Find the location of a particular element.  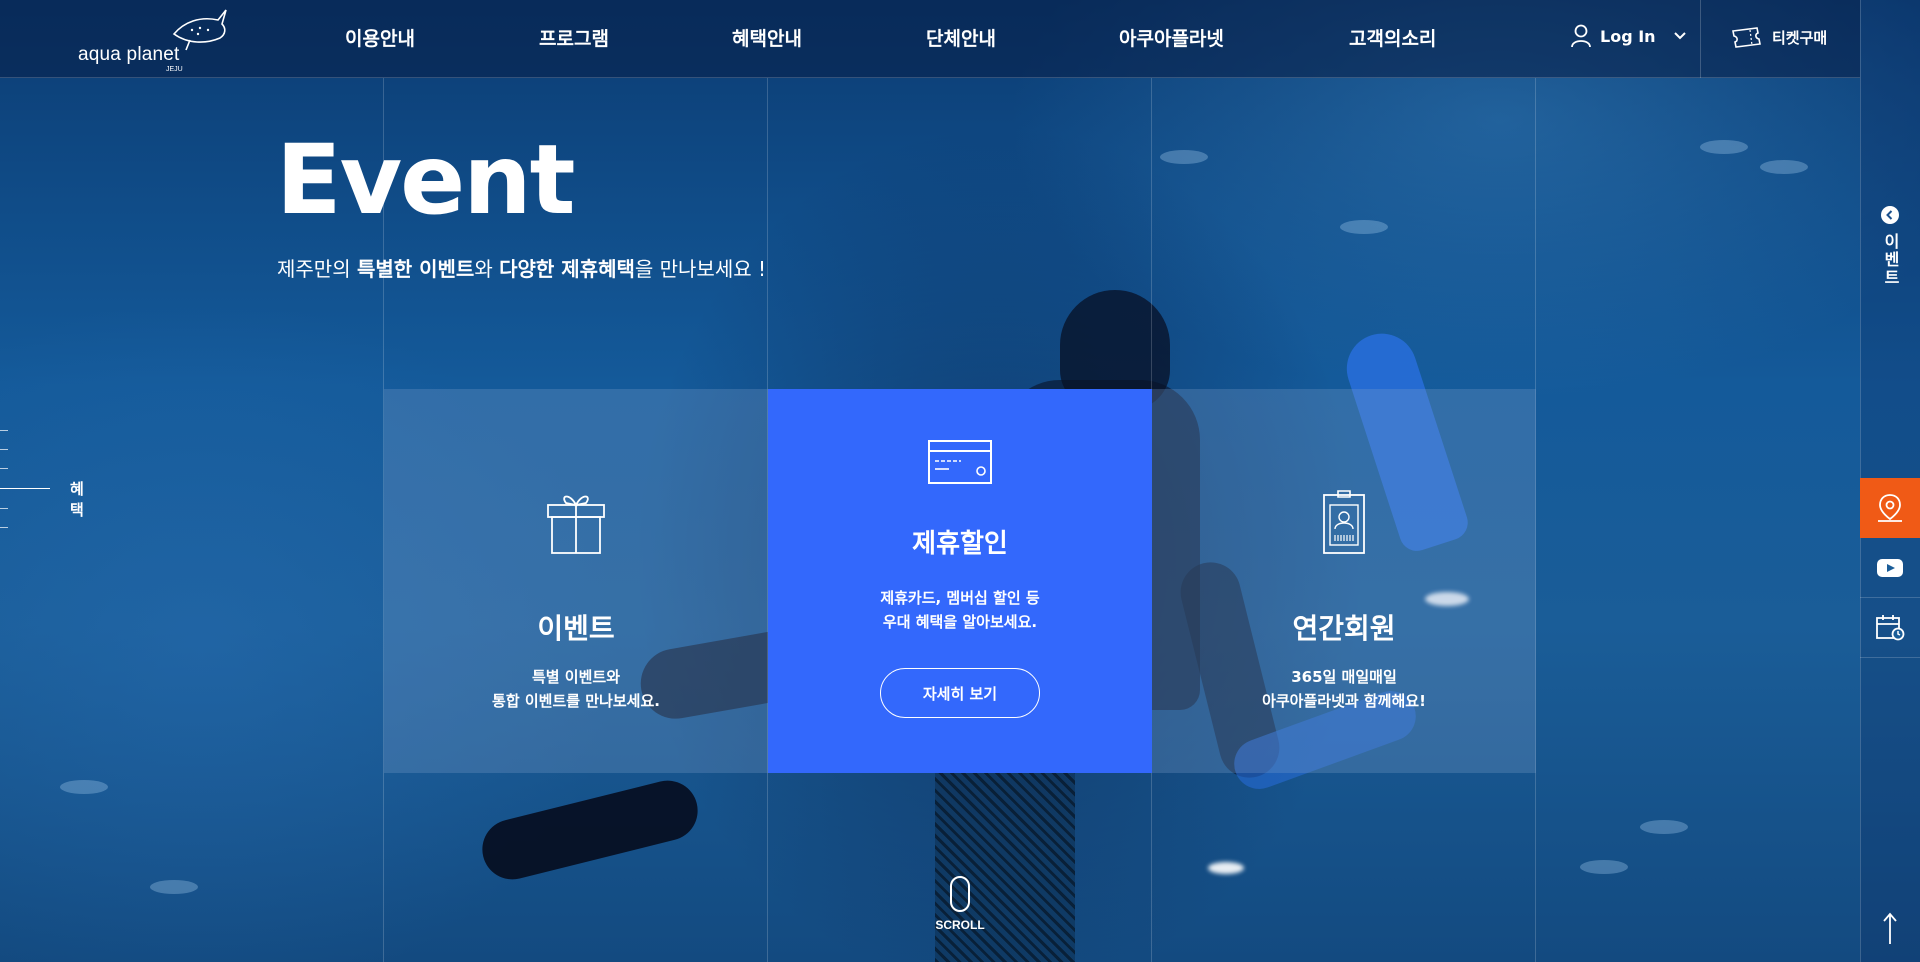

annual-member-card: 연간회원 365일 매일매일 아쿠아플라넷과 함께해요! is located at coordinates (1344, 581).